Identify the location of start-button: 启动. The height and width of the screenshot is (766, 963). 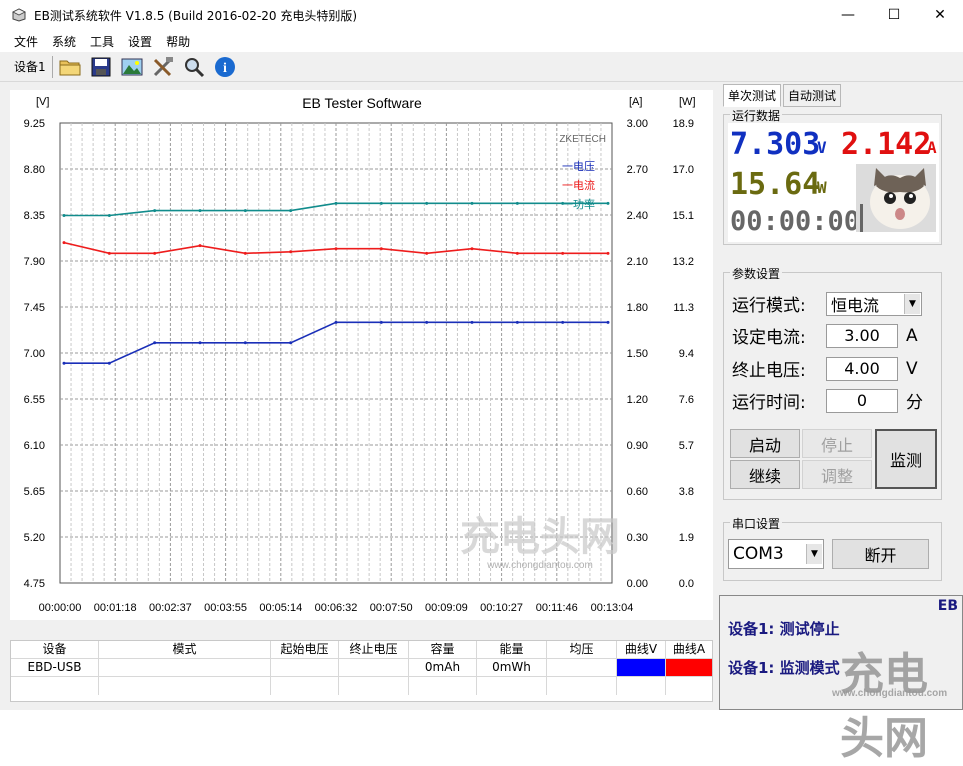
(765, 443).